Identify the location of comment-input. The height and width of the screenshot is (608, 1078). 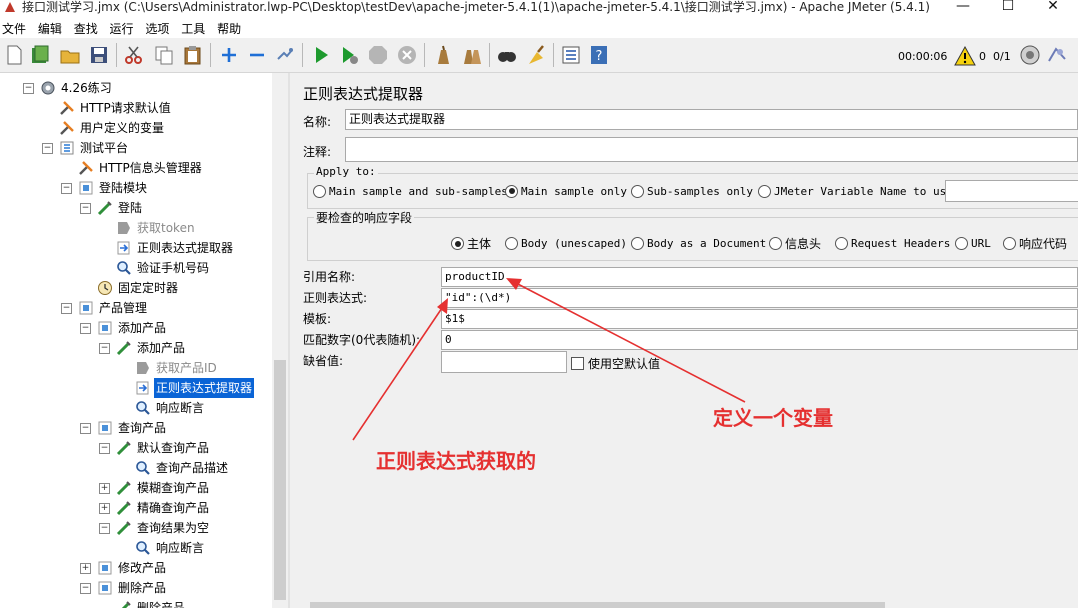
(711, 149).